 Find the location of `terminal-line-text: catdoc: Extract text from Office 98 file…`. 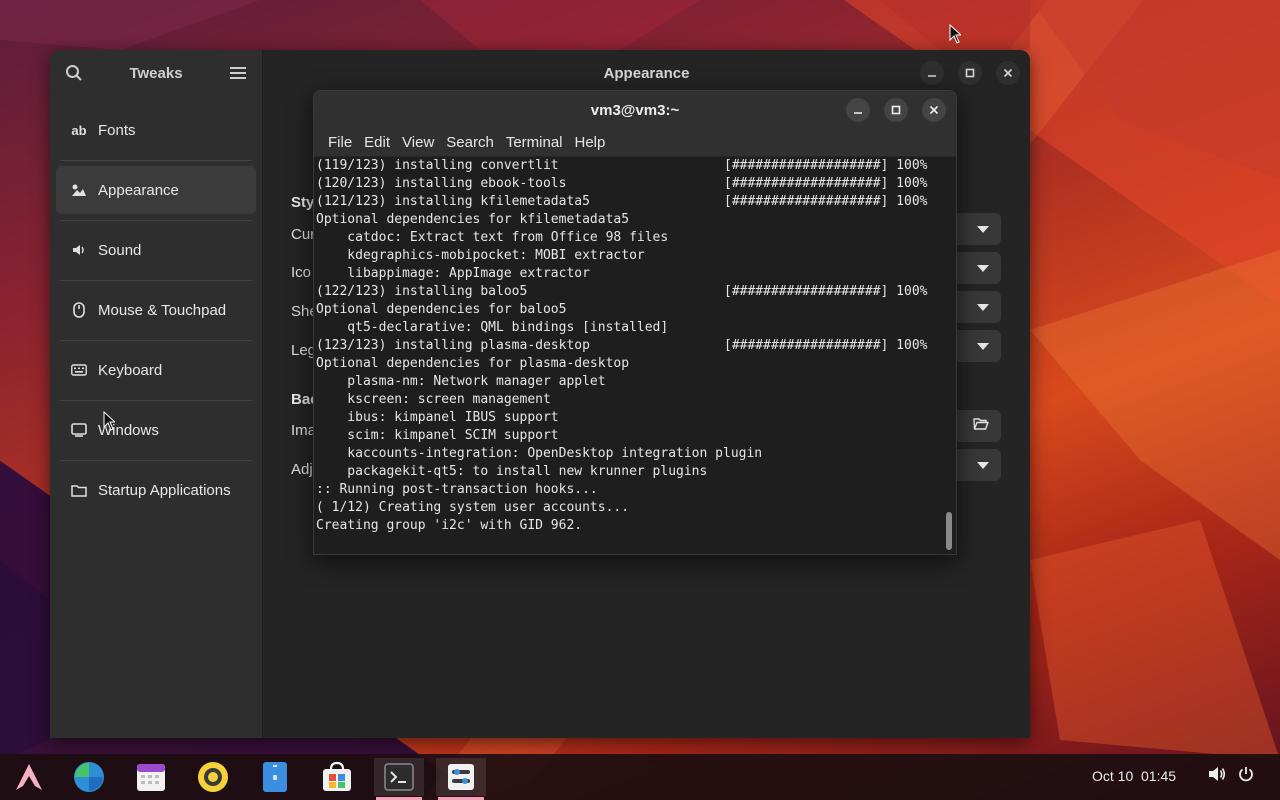

terminal-line-text: catdoc: Extract text from Office 98 file… is located at coordinates (492, 237).